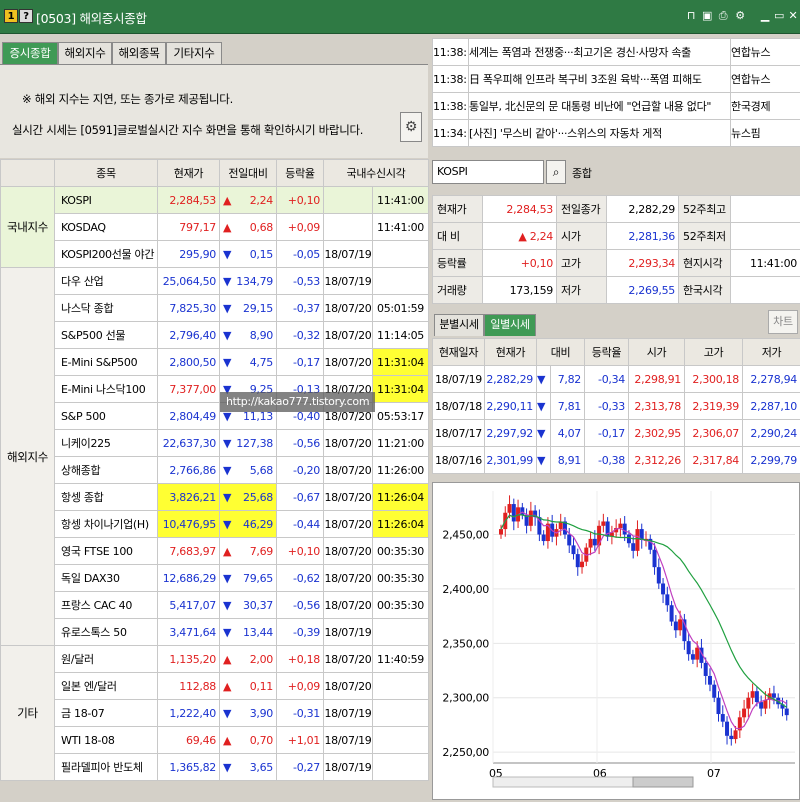 This screenshot has height=802, width=800. What do you see at coordinates (215, 227) in the screenshot?
I see `table-row: KOSDAQ797,17▲0,68+0,0911:41:00` at bounding box center [215, 227].